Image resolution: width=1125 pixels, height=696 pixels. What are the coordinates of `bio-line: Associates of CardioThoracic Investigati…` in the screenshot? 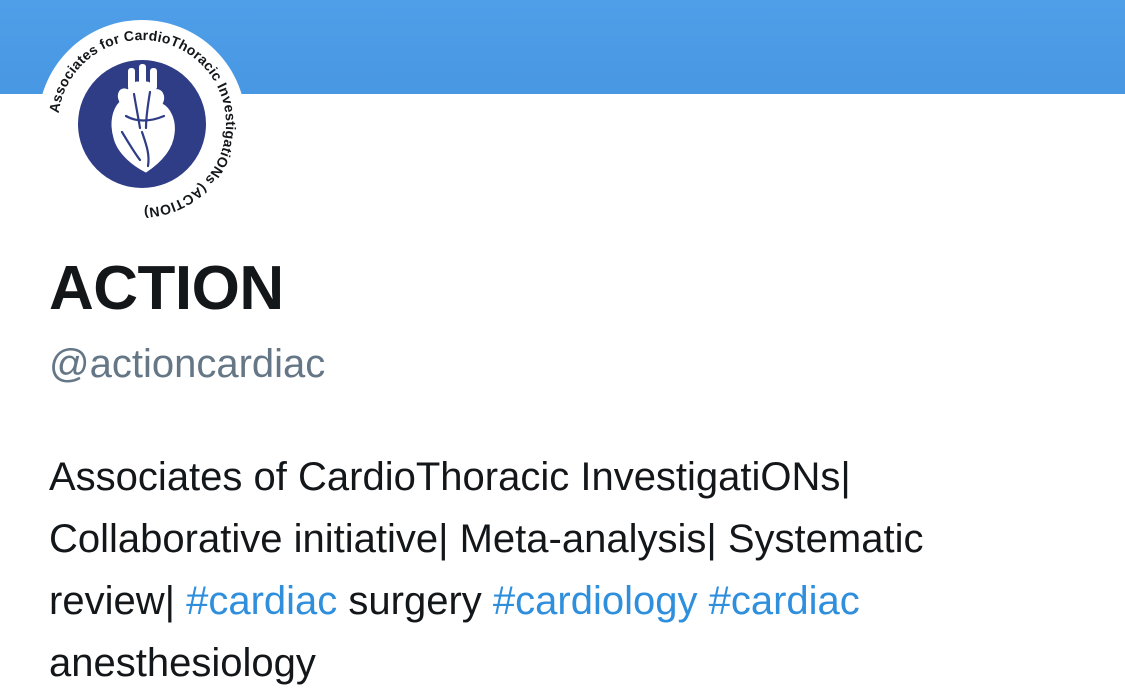 It's located at (450, 477).